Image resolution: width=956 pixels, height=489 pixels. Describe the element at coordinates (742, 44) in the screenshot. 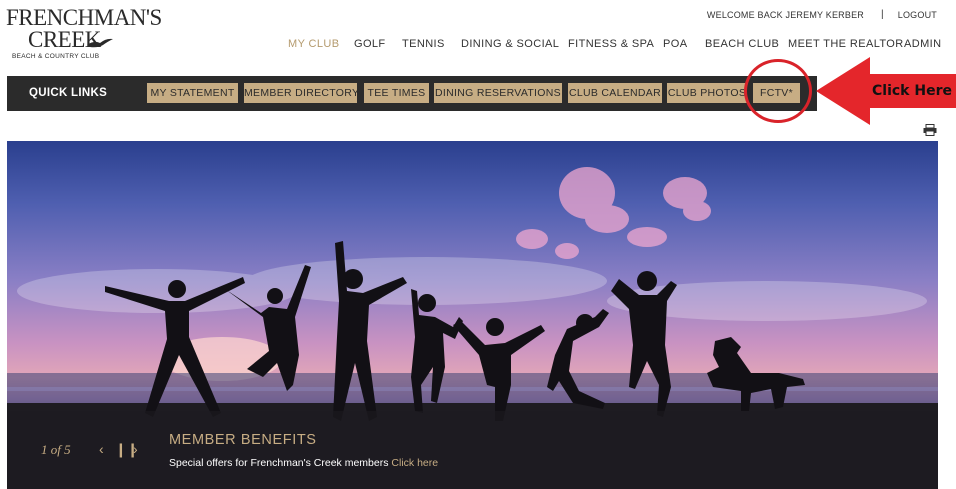

I see `nav-beach-club: BEACH CLUB` at that location.